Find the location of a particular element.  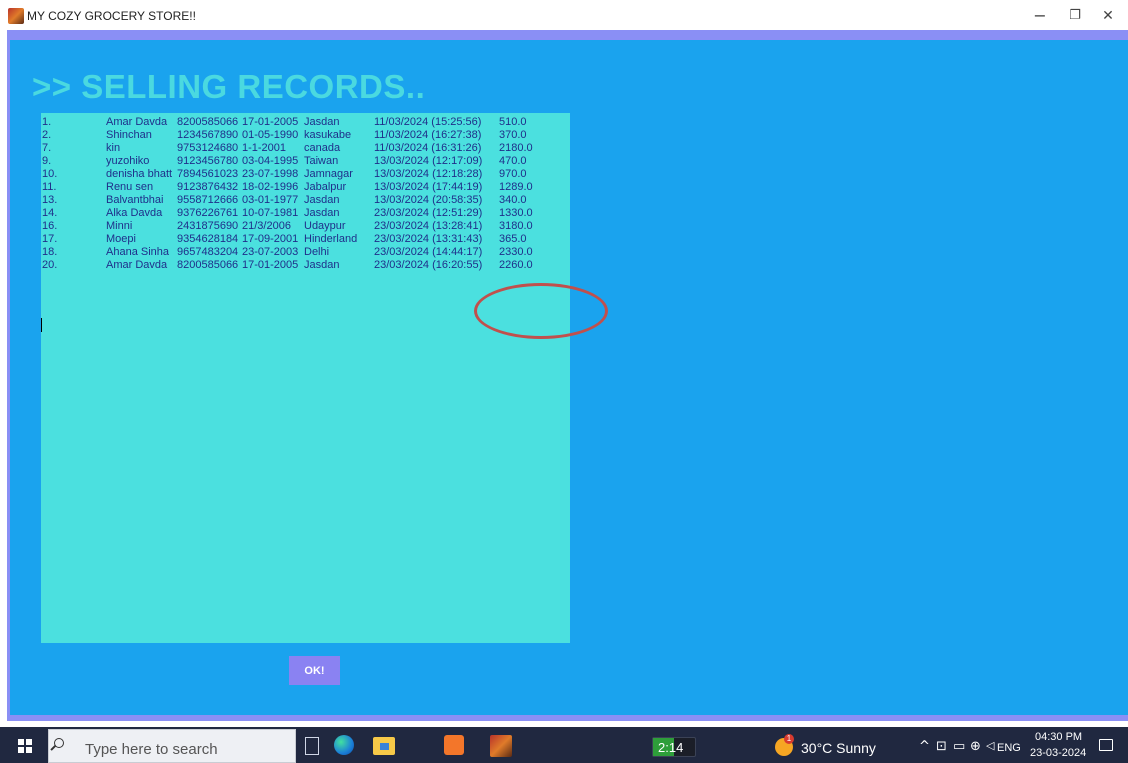

city: Hinderland is located at coordinates (331, 239).